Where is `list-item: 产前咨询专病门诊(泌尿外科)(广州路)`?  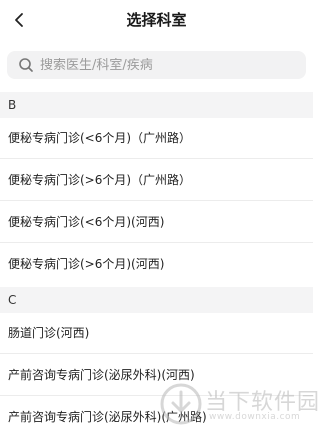
list-item: 产前咨询专病门诊(泌尿外科)(广州路) is located at coordinates (156, 417).